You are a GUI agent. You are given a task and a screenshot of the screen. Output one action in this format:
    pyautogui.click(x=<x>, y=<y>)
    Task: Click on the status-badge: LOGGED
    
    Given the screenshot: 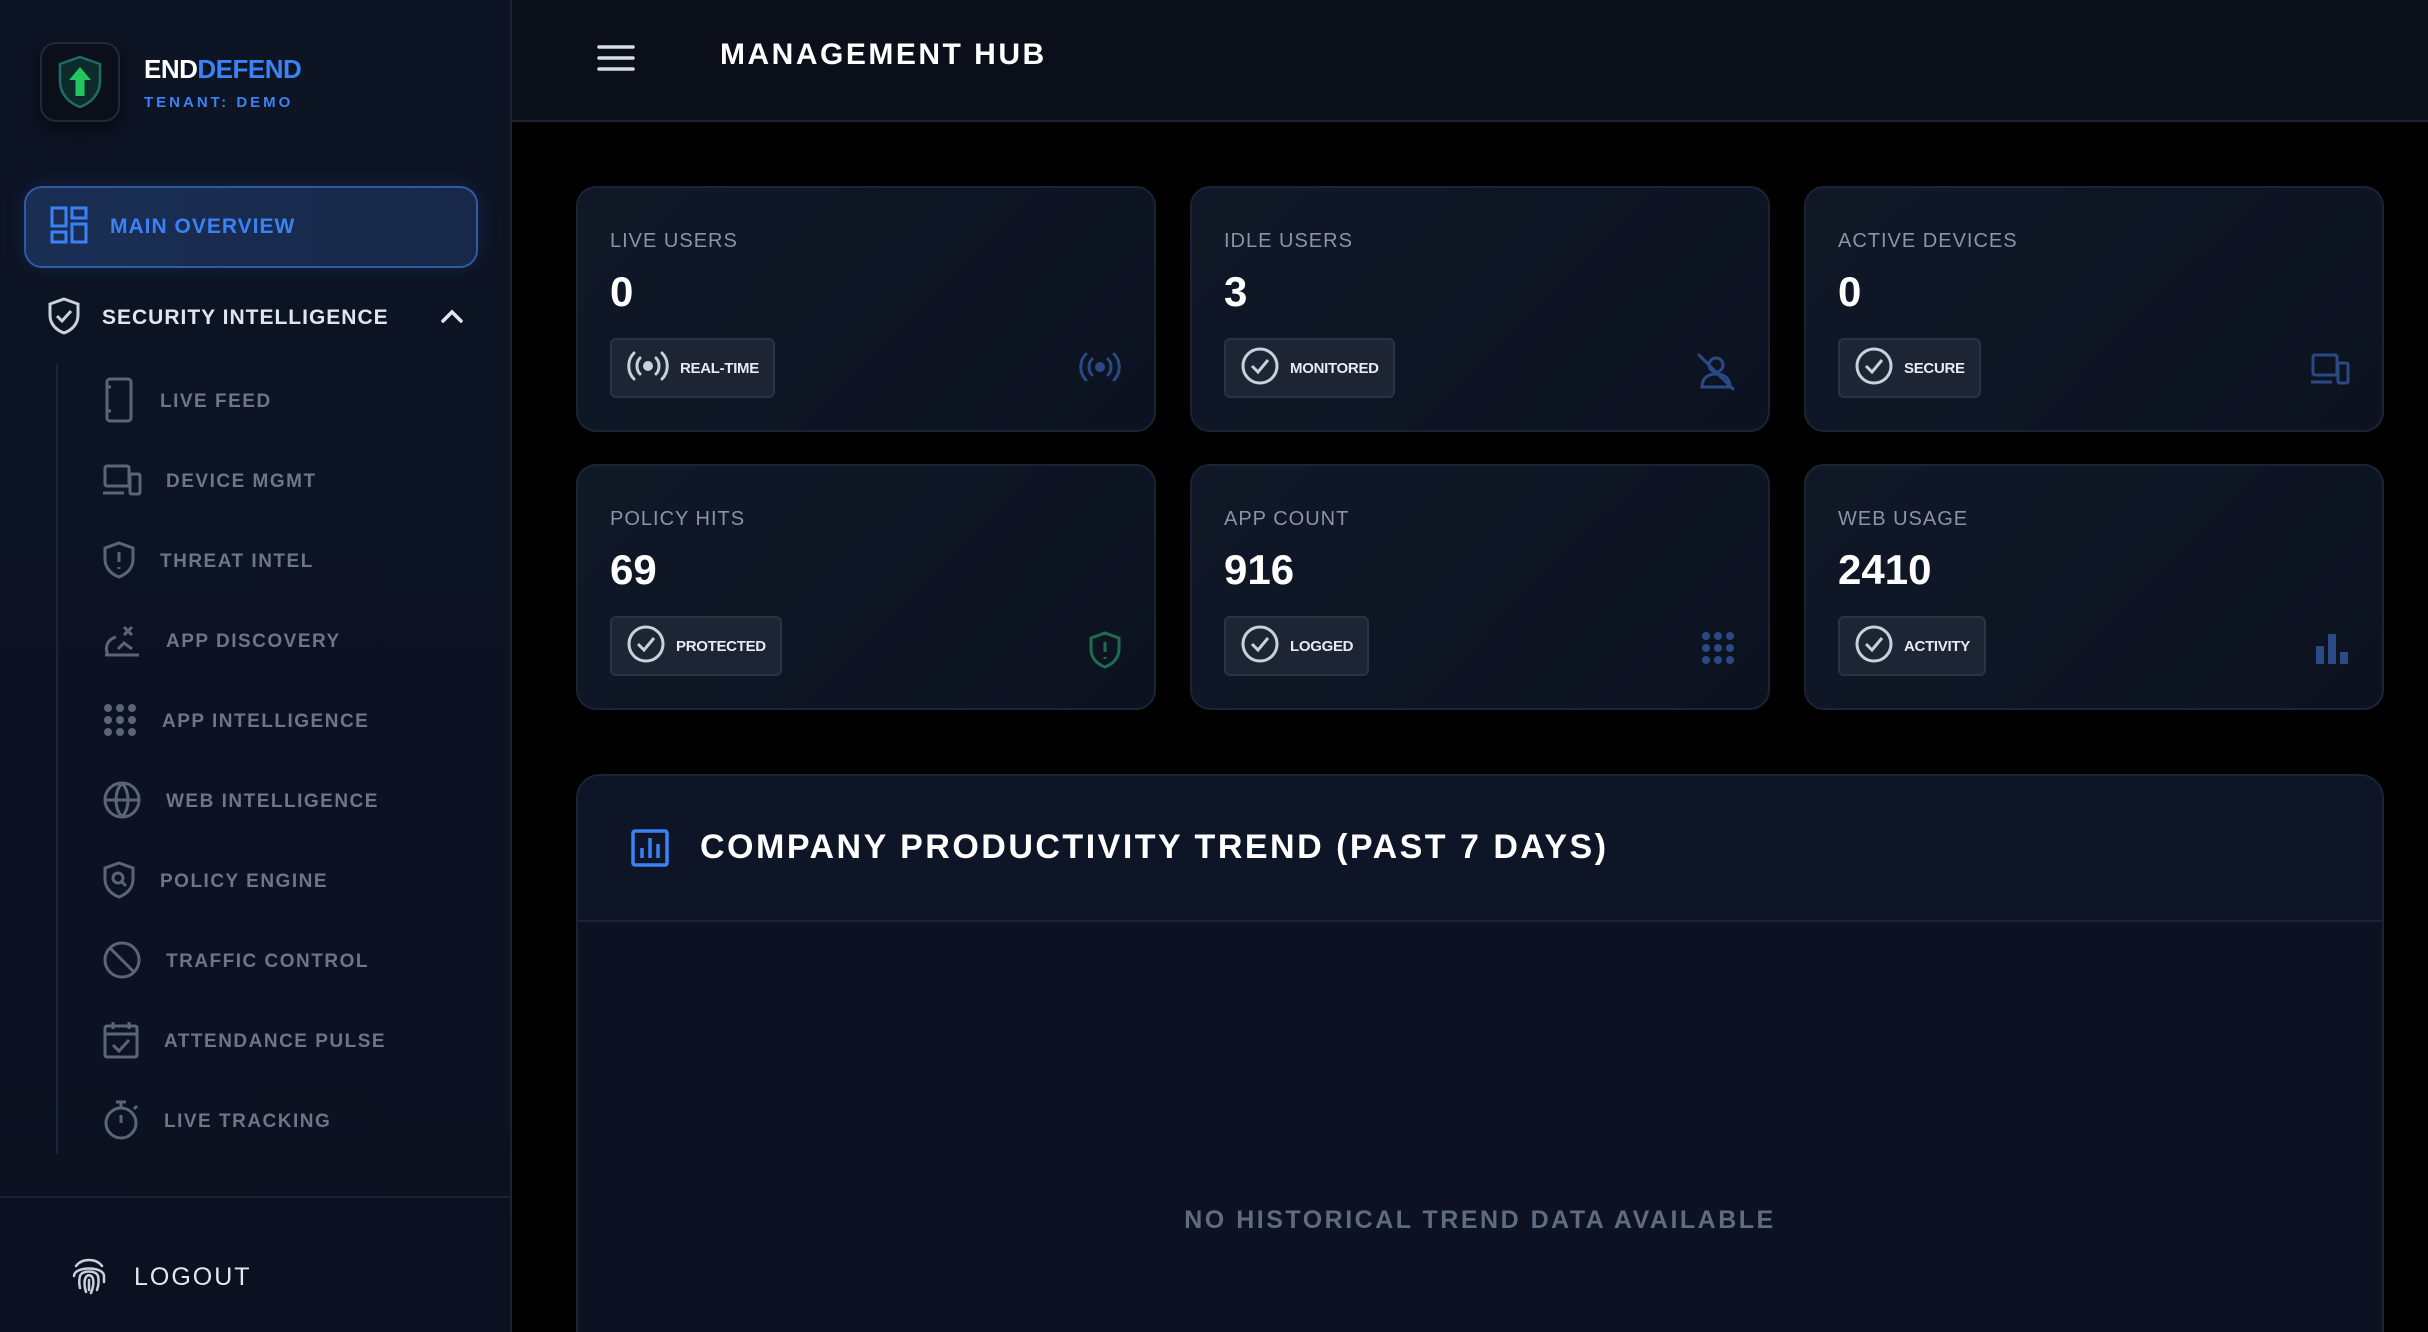 What is the action you would take?
    pyautogui.click(x=1297, y=646)
    